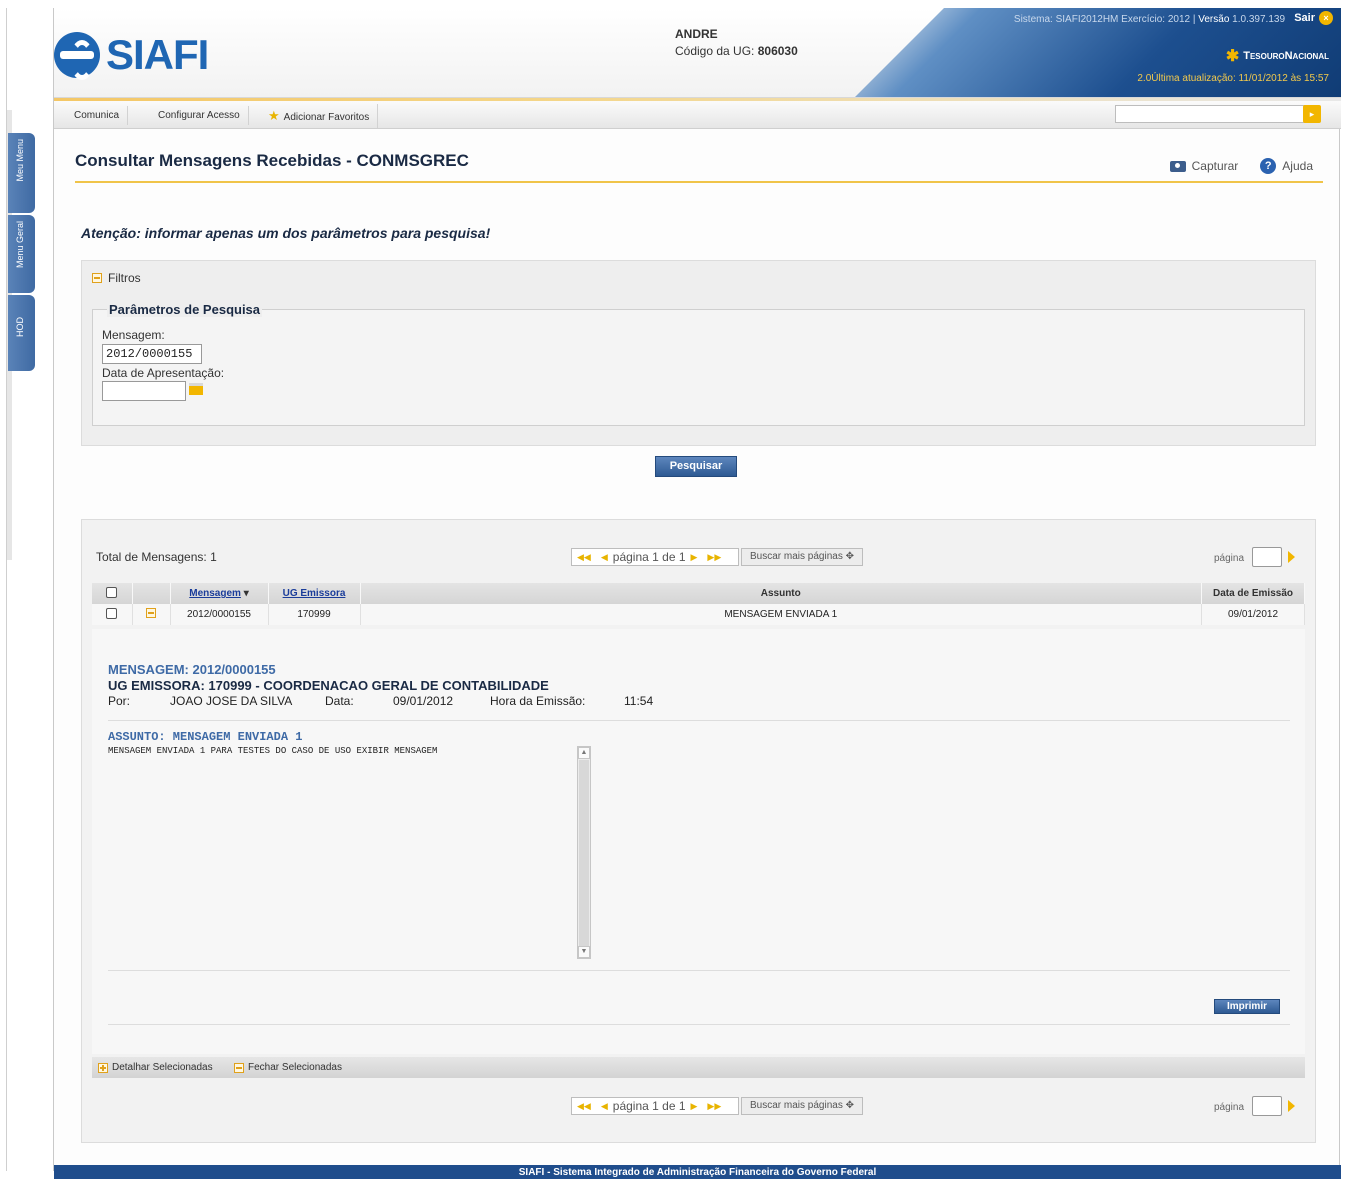 This screenshot has height=1181, width=1370. What do you see at coordinates (163, 373) in the screenshot?
I see `date-label: Data de Apresentação:` at bounding box center [163, 373].